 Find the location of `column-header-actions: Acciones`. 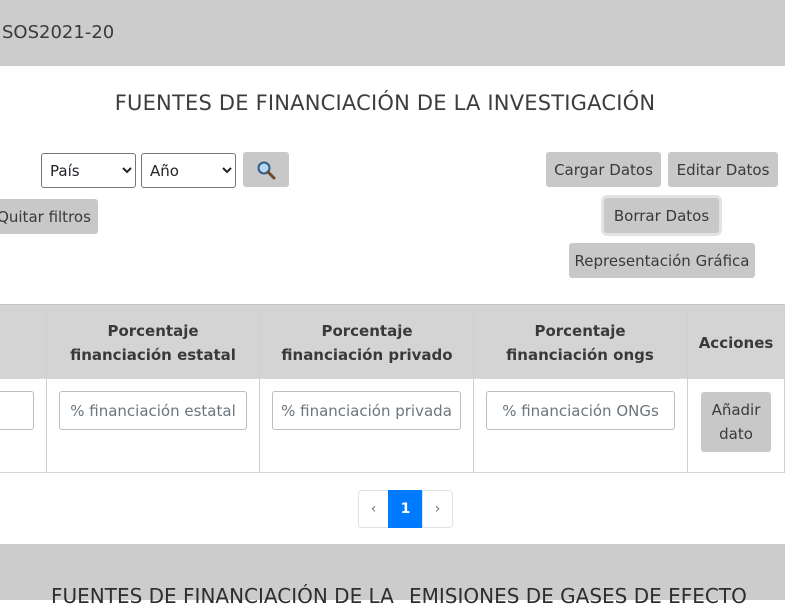

column-header-actions: Acciones is located at coordinates (736, 343).